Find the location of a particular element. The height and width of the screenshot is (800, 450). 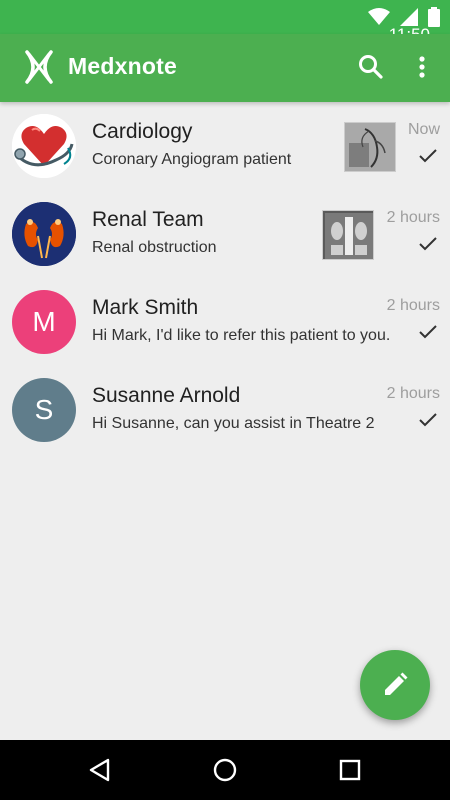

app-bar: Medxnote is located at coordinates (225, 68).